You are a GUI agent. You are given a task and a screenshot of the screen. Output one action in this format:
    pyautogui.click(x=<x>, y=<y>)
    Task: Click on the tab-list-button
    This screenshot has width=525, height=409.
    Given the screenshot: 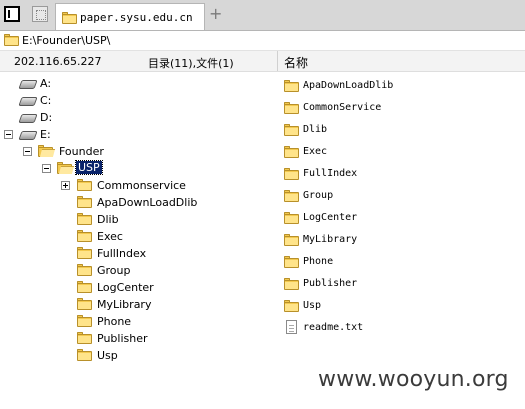 What is the action you would take?
    pyautogui.click(x=40, y=14)
    